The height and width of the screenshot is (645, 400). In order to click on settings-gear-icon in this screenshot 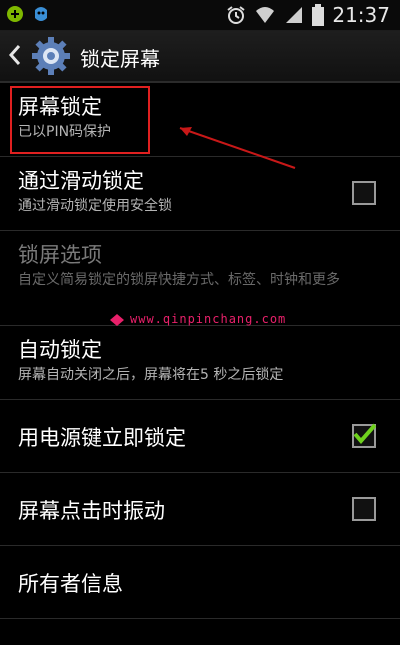, I will do `click(51, 56)`.